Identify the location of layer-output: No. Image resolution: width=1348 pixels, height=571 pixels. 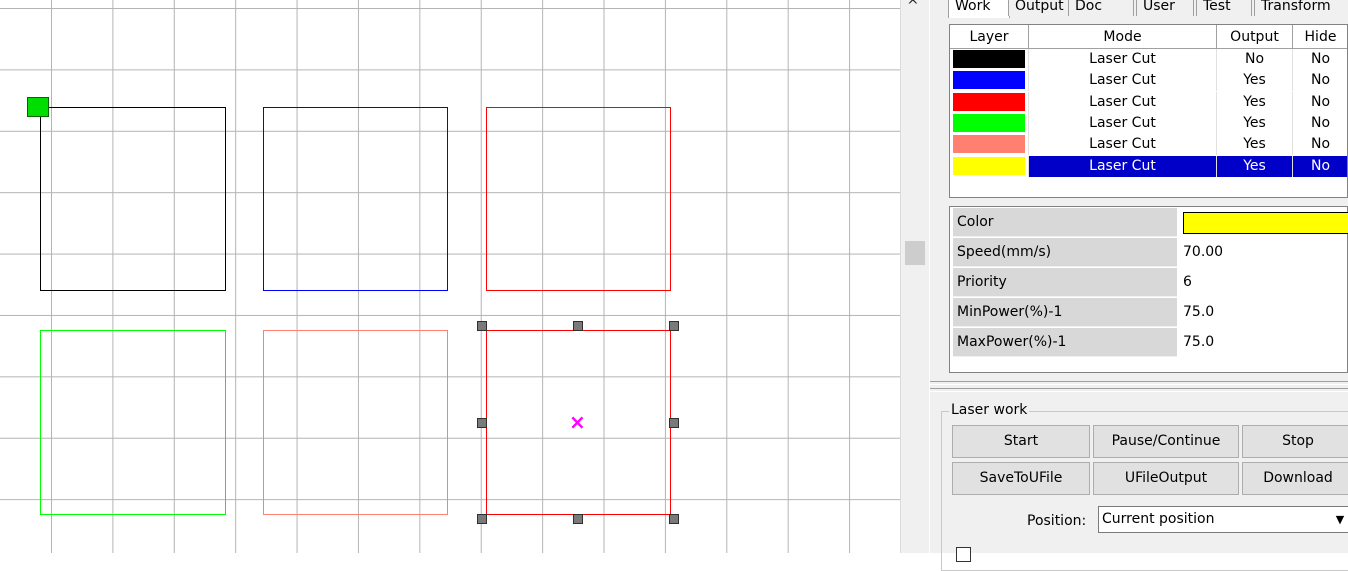
(1255, 59).